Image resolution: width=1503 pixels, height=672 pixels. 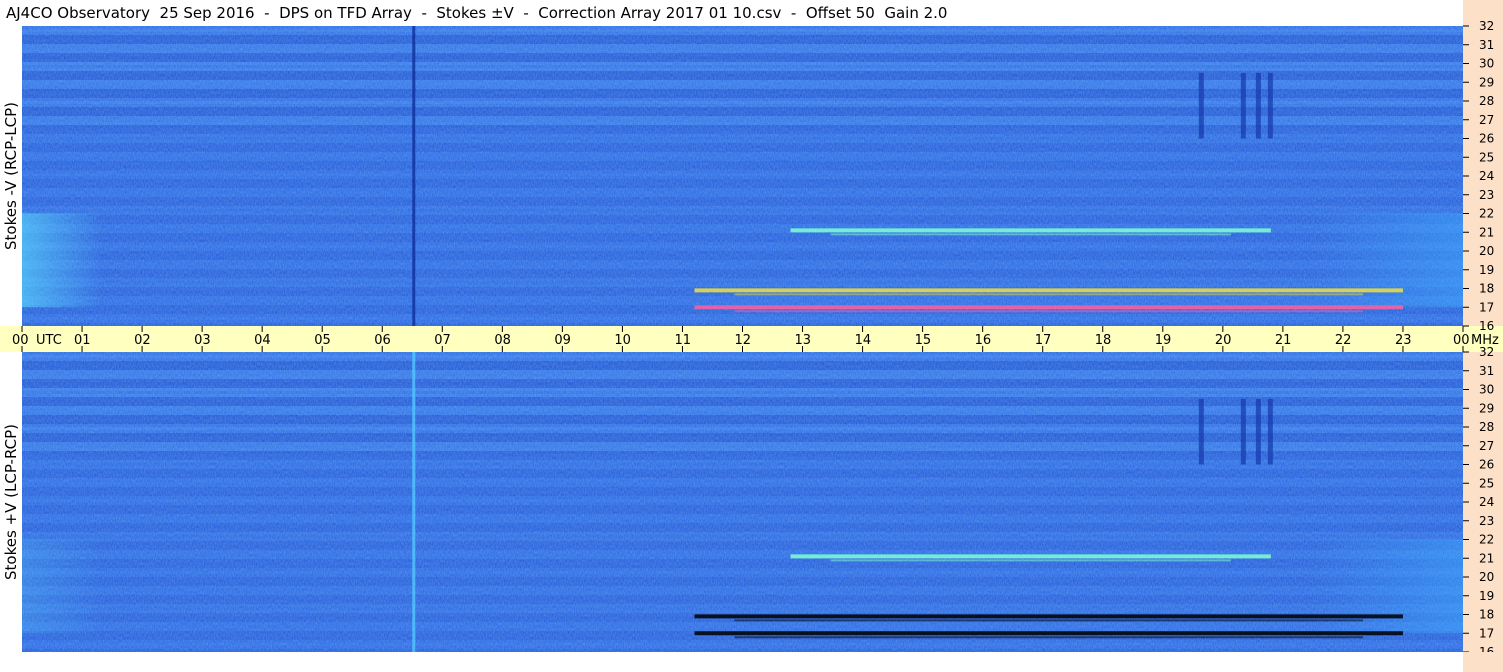 What do you see at coordinates (1343, 340) in the screenshot?
I see `utc-tick-label: 22` at bounding box center [1343, 340].